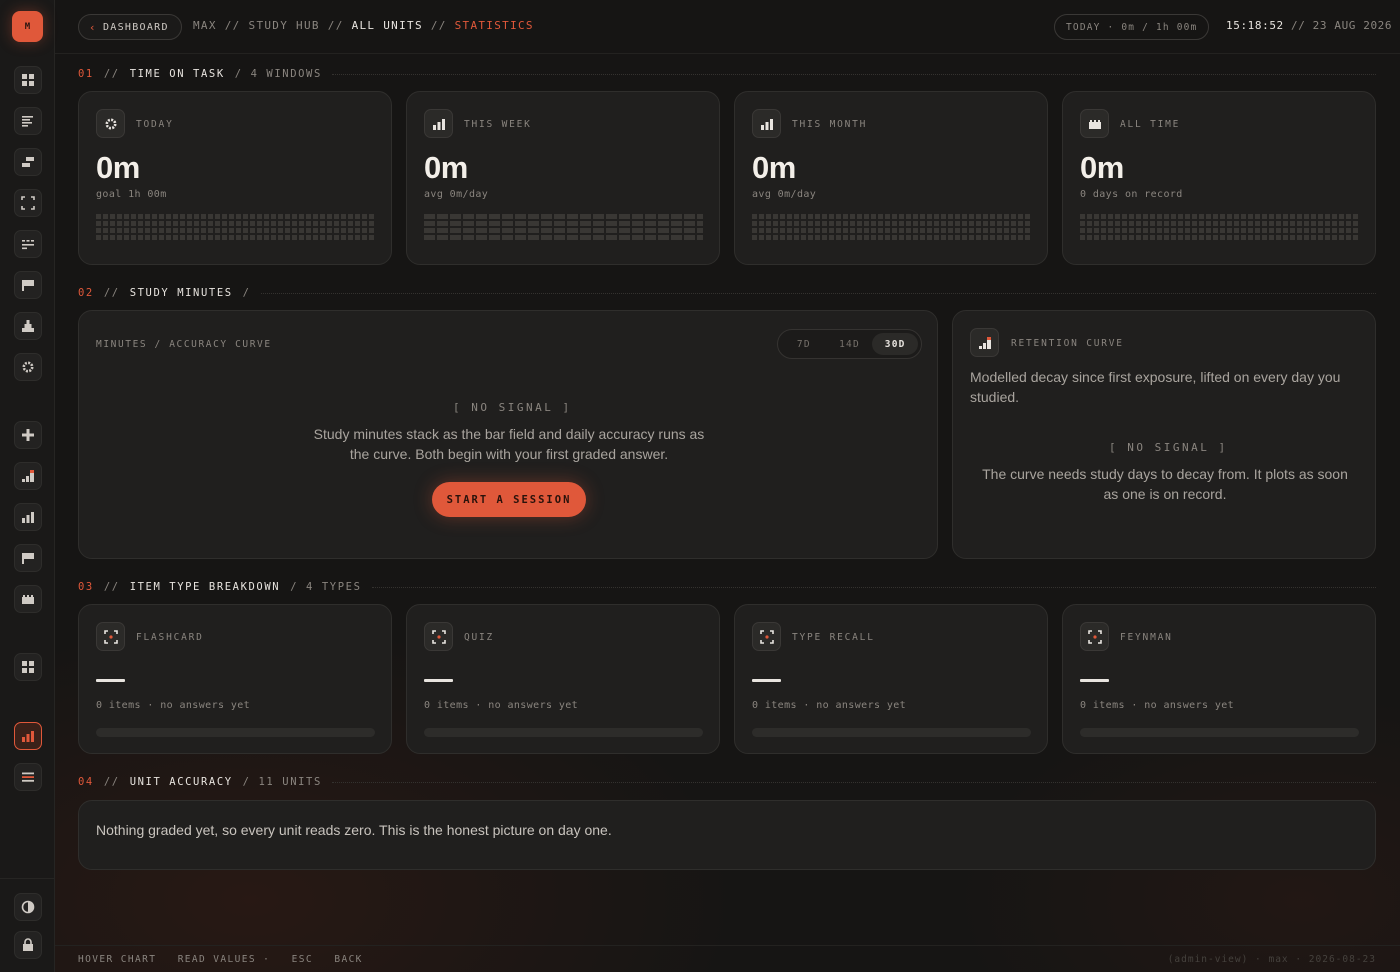 The width and height of the screenshot is (1400, 972). I want to click on stats-icon, so click(28, 736).